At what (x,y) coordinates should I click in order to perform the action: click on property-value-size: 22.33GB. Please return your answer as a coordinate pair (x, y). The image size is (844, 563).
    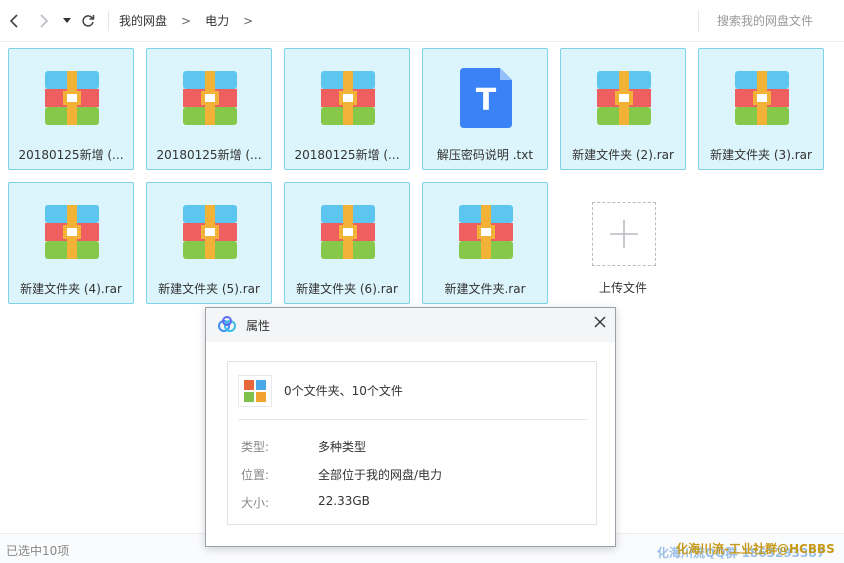
    Looking at the image, I should click on (344, 501).